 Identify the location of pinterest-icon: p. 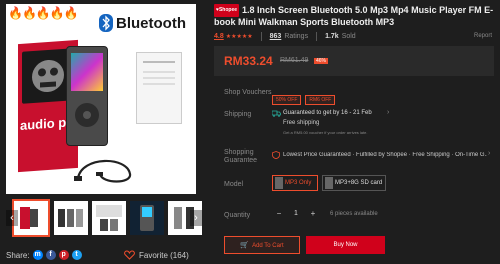
(63, 255).